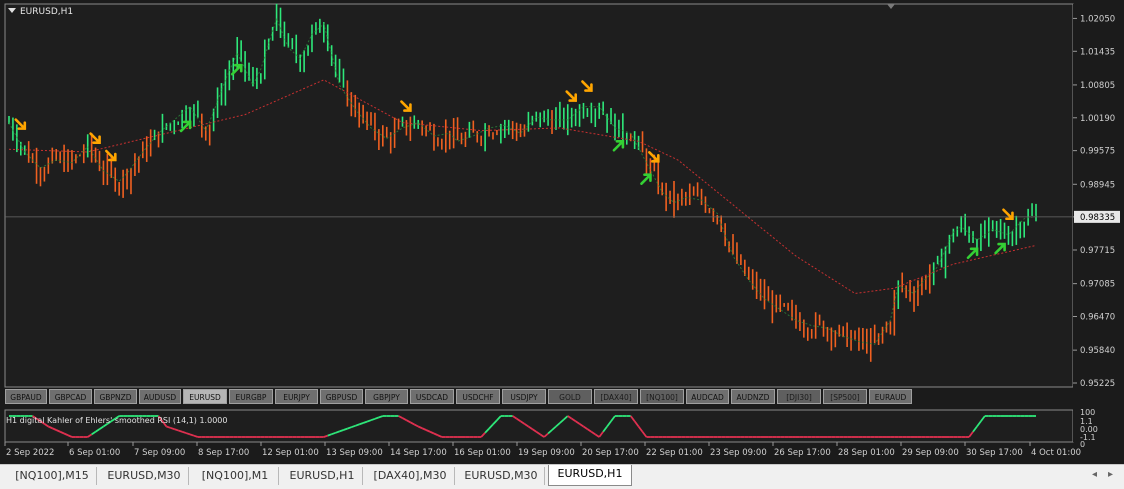 Image resolution: width=1124 pixels, height=489 pixels. What do you see at coordinates (478, 396) in the screenshot?
I see `symbol-button-usdchf: USDCHF` at bounding box center [478, 396].